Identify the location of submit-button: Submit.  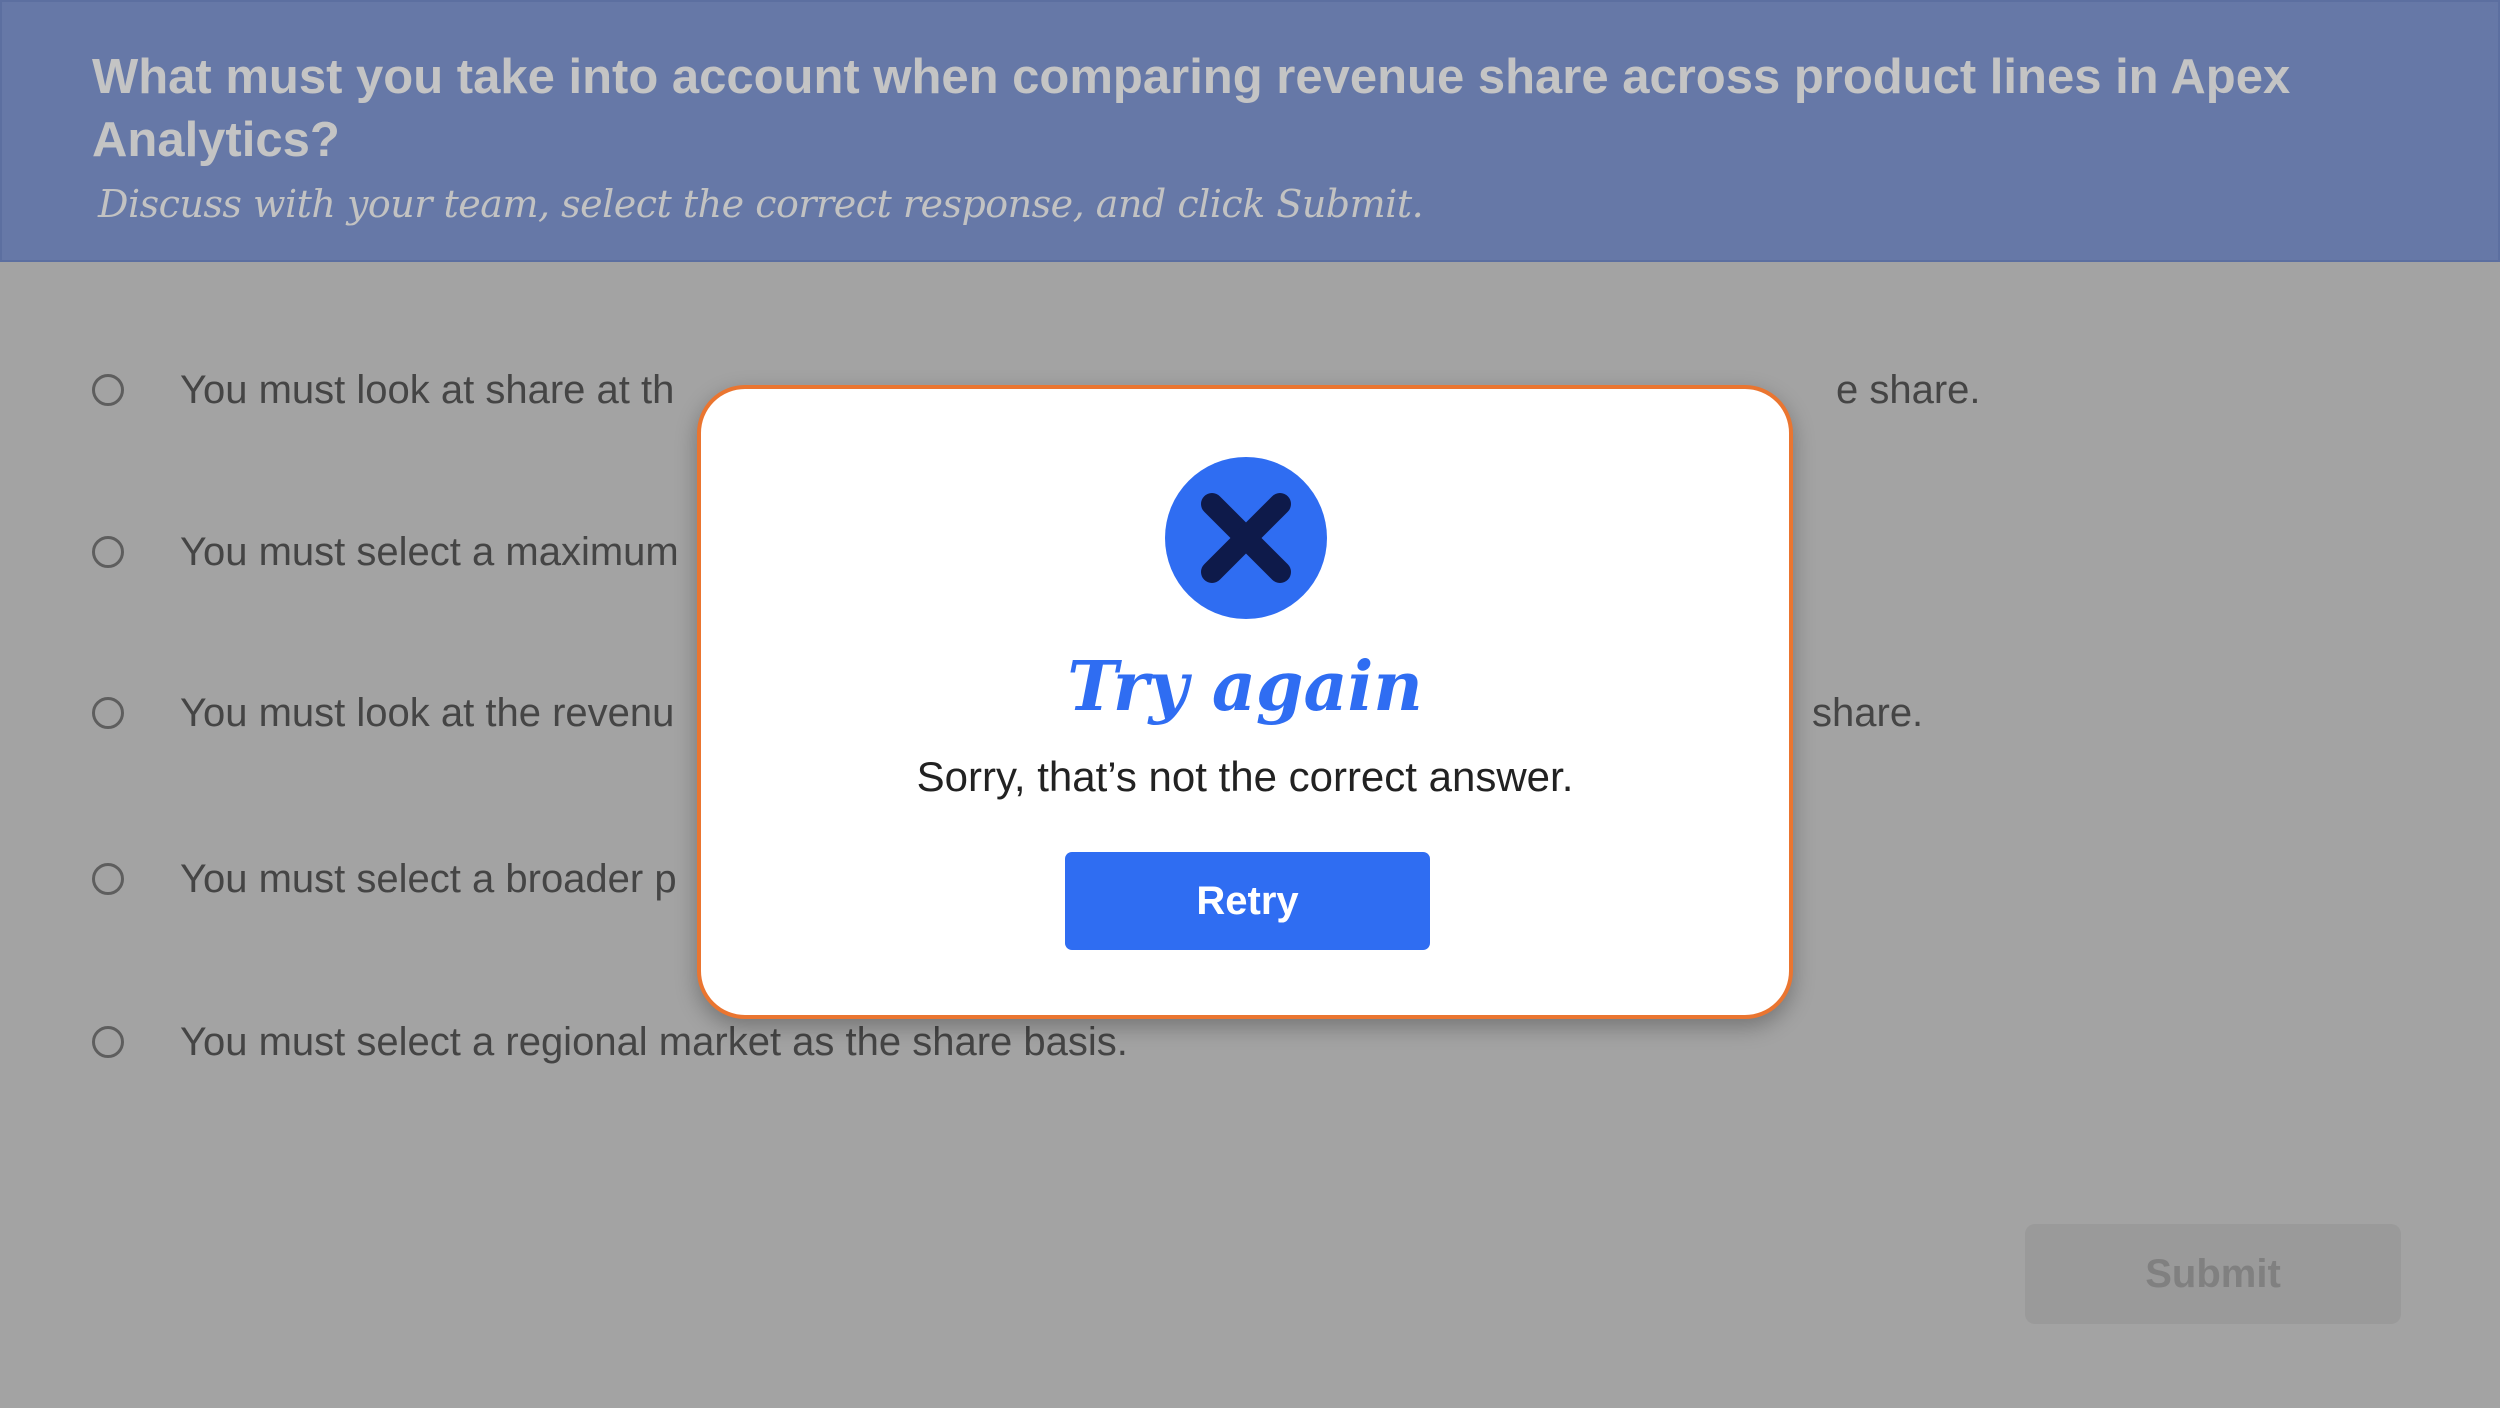
(2213, 1274).